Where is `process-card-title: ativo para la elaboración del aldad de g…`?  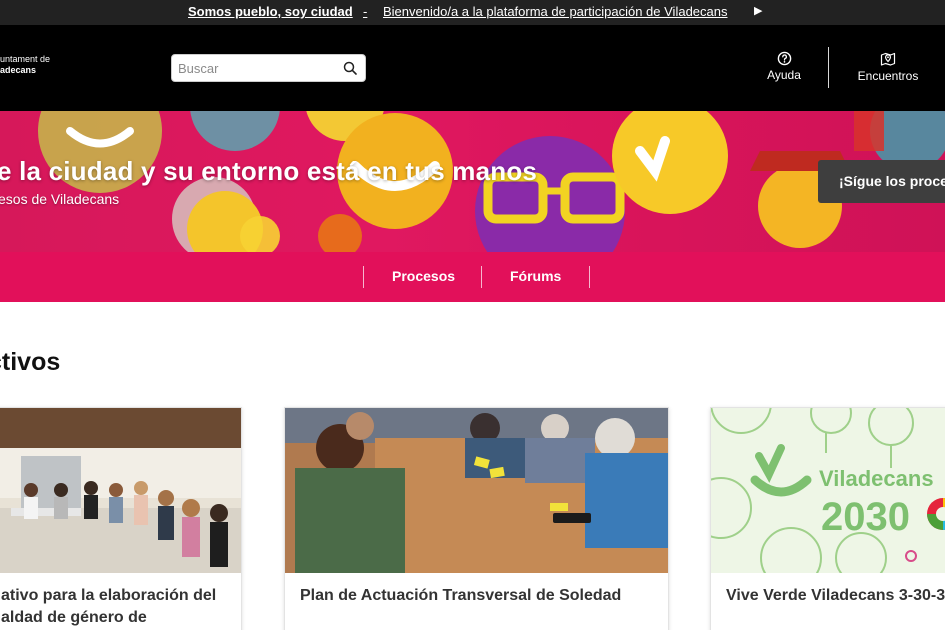
process-card-title: ativo para la elaboración del aldad de g… is located at coordinates (121, 607).